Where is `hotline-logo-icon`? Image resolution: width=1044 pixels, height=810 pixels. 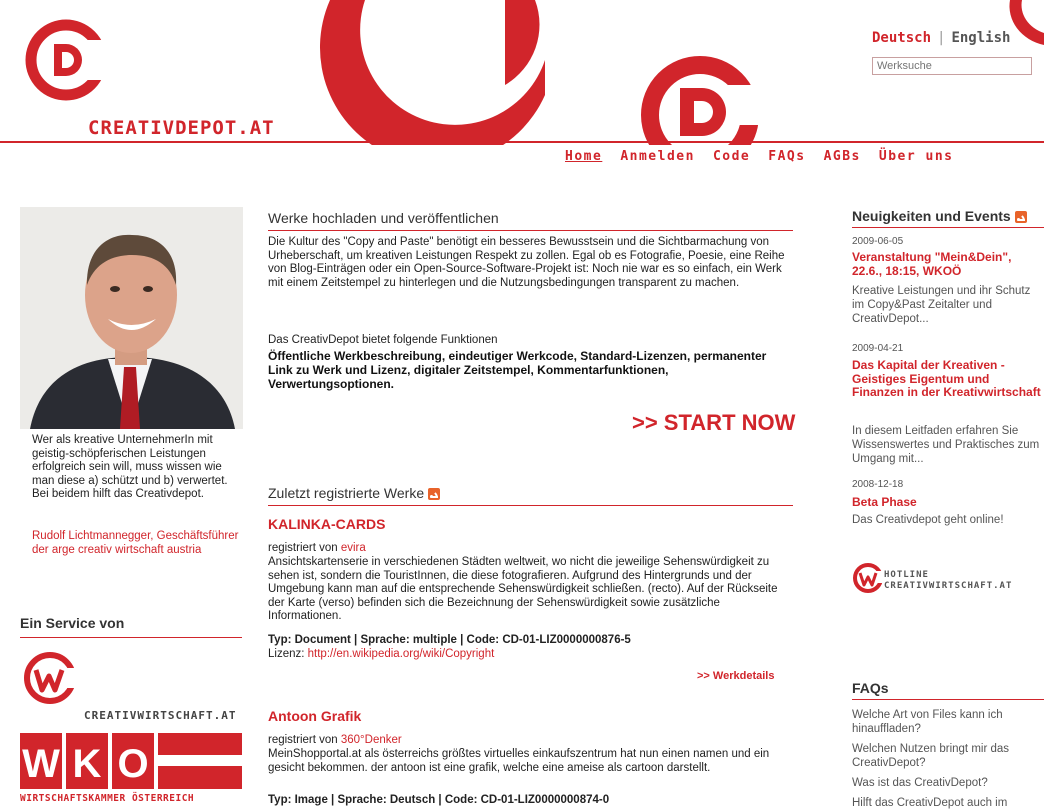 hotline-logo-icon is located at coordinates (868, 578).